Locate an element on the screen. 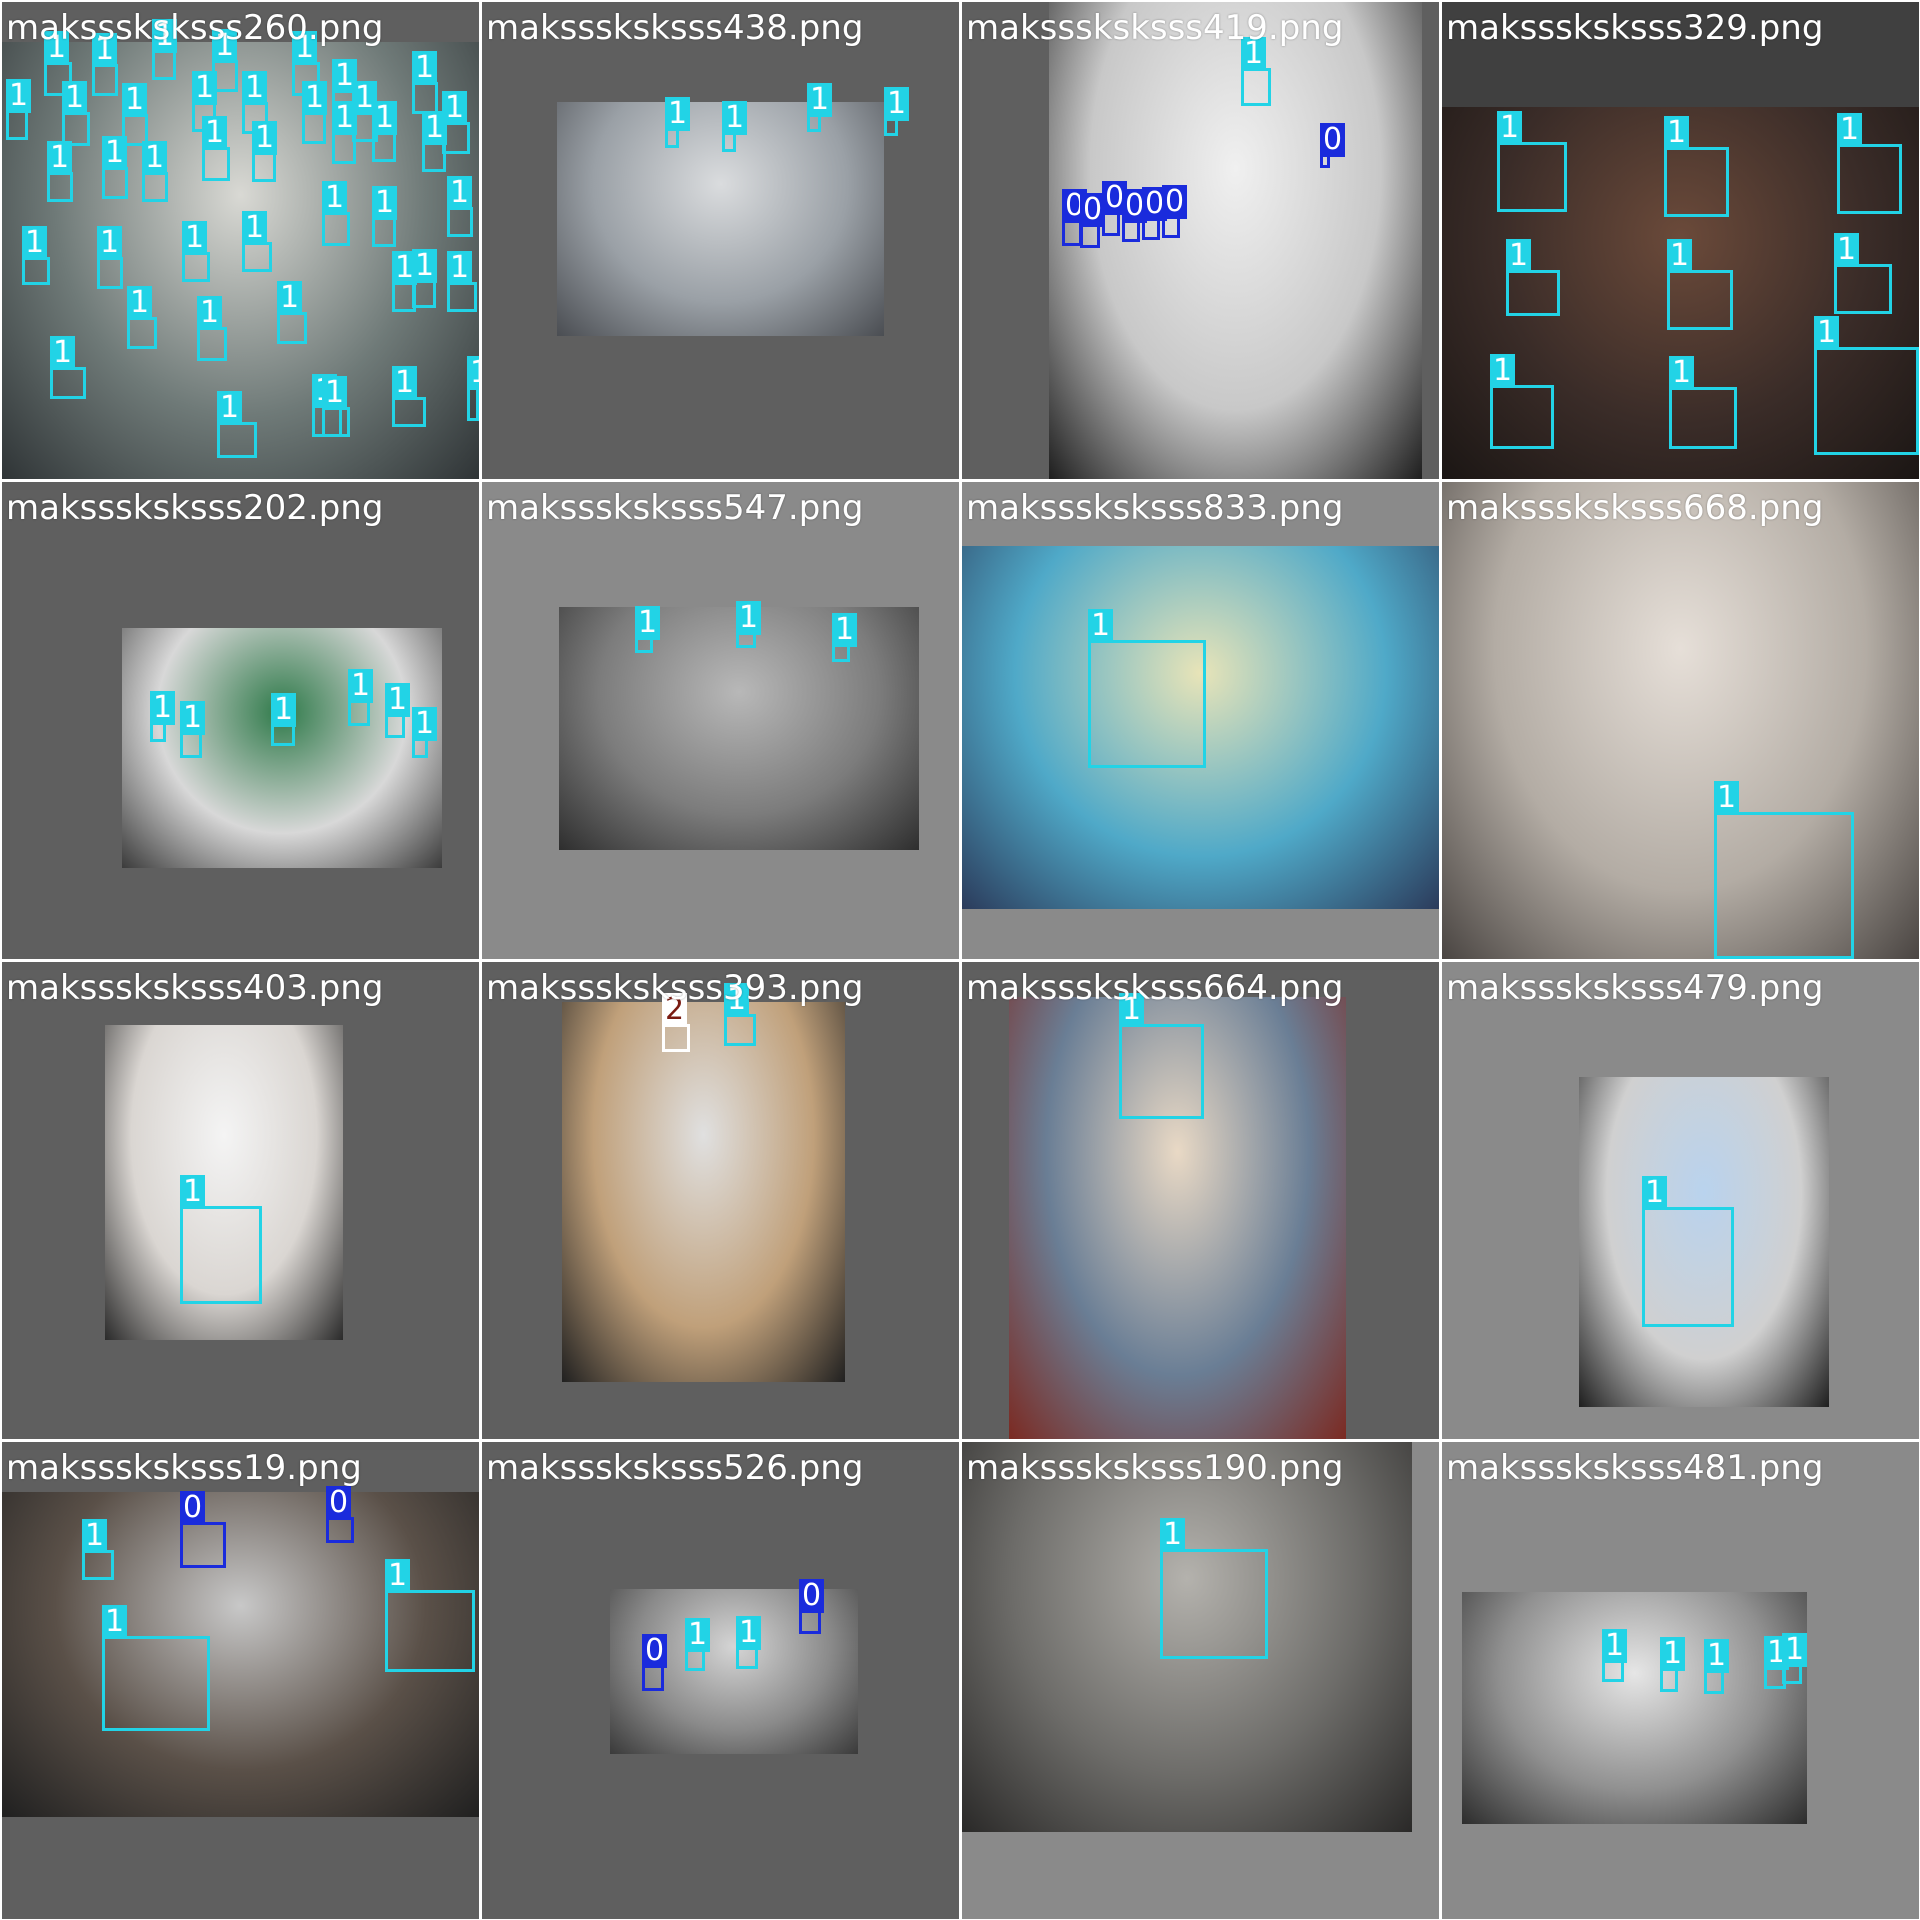 The image size is (1920, 1920). tile: 1 1 1 1 maksssksksss438.png is located at coordinates (720, 240).